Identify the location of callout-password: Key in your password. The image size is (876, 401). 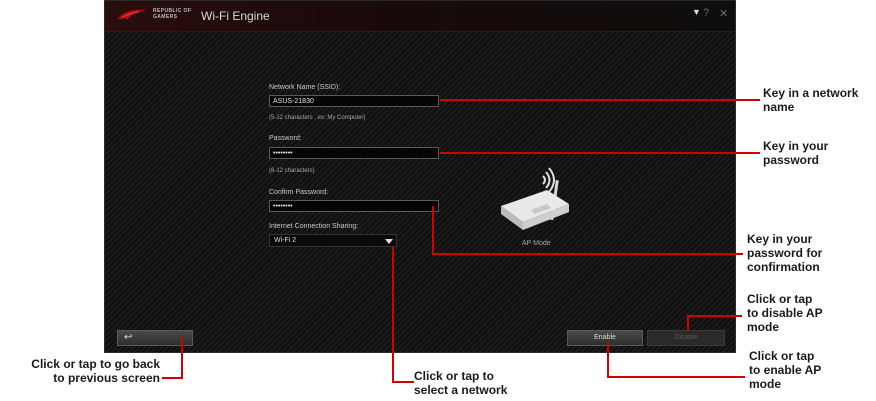
(796, 153).